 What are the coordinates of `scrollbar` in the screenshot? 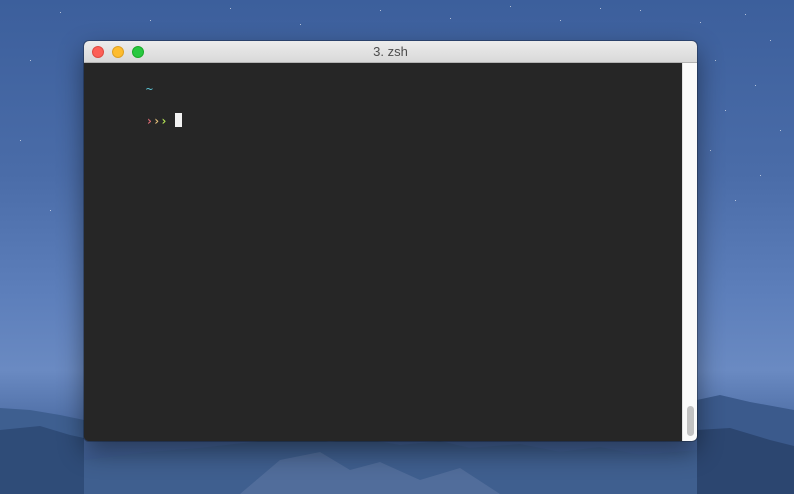 It's located at (689, 252).